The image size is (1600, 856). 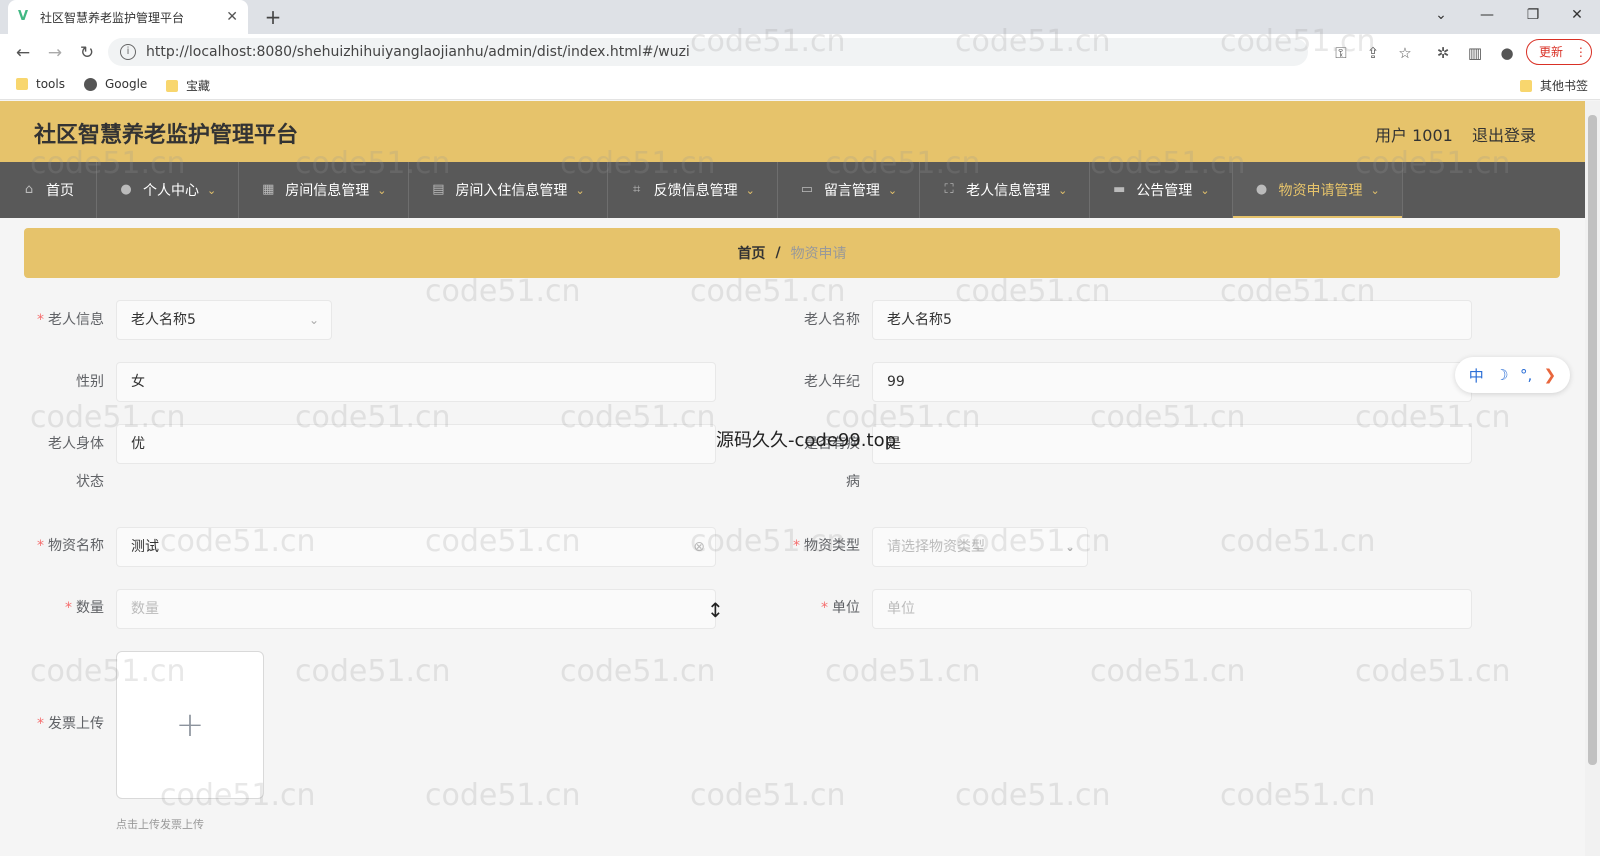 I want to click on plus-icon: +, so click(x=190, y=725).